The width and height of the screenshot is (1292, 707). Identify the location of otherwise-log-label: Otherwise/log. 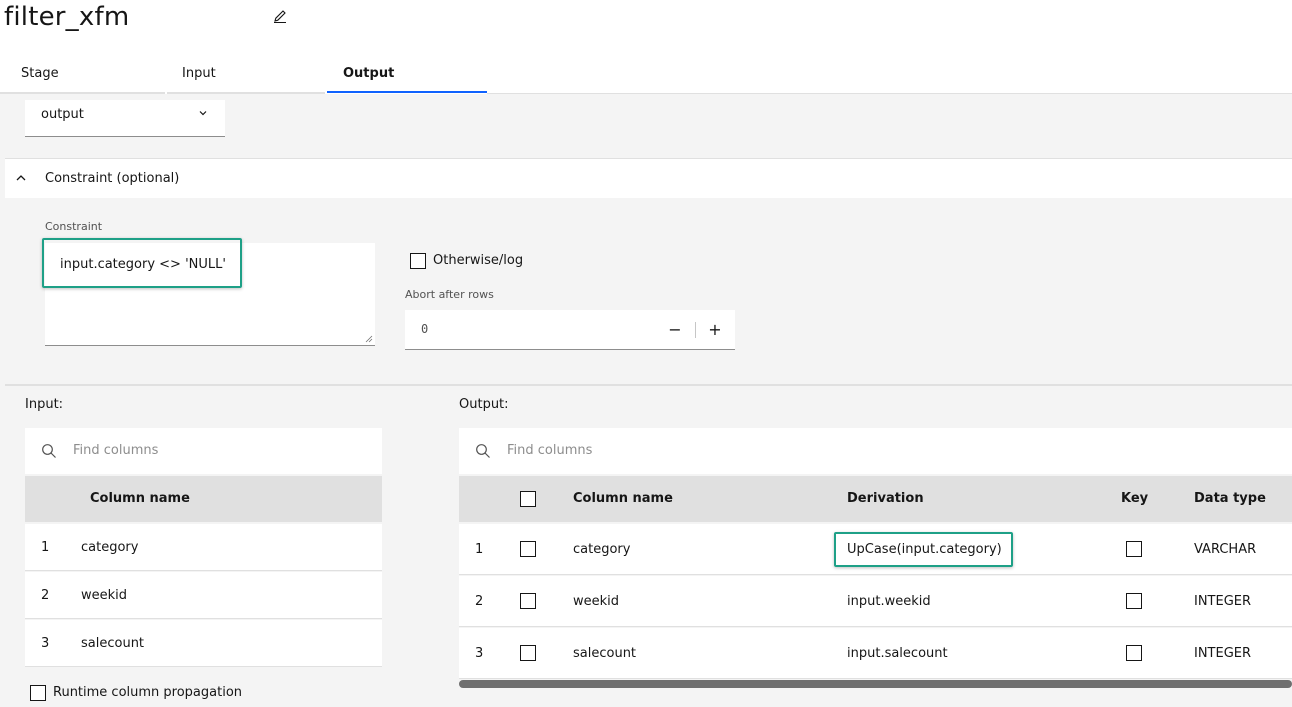
(478, 260).